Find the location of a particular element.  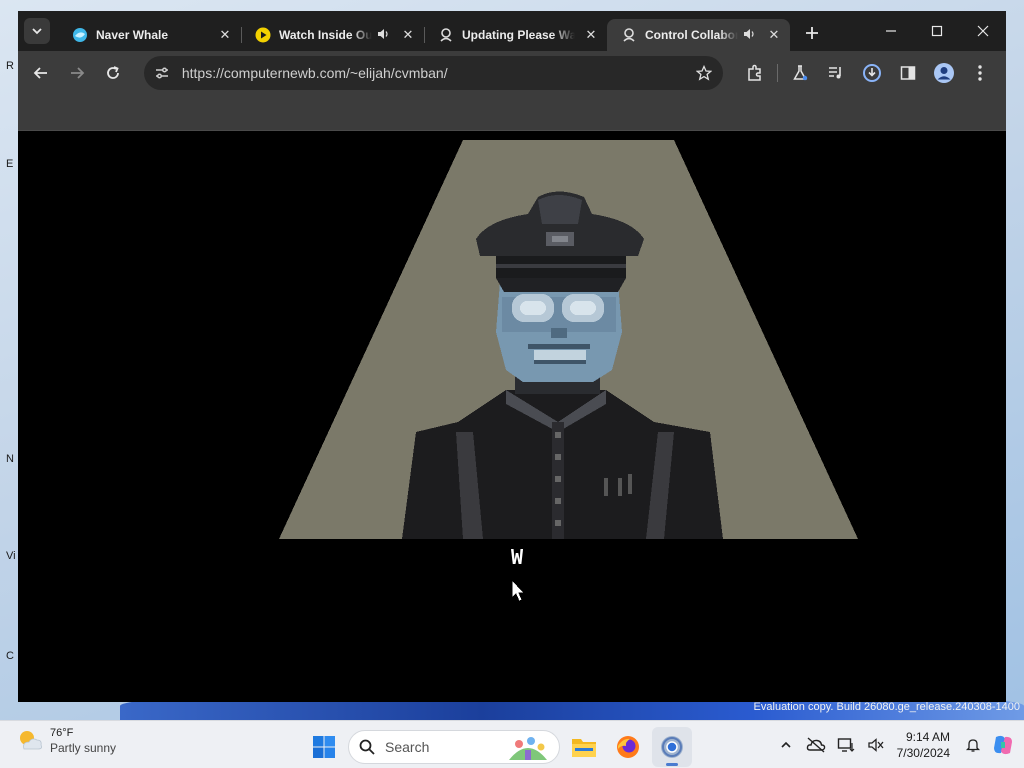

file-explorer-icon is located at coordinates (584, 748).